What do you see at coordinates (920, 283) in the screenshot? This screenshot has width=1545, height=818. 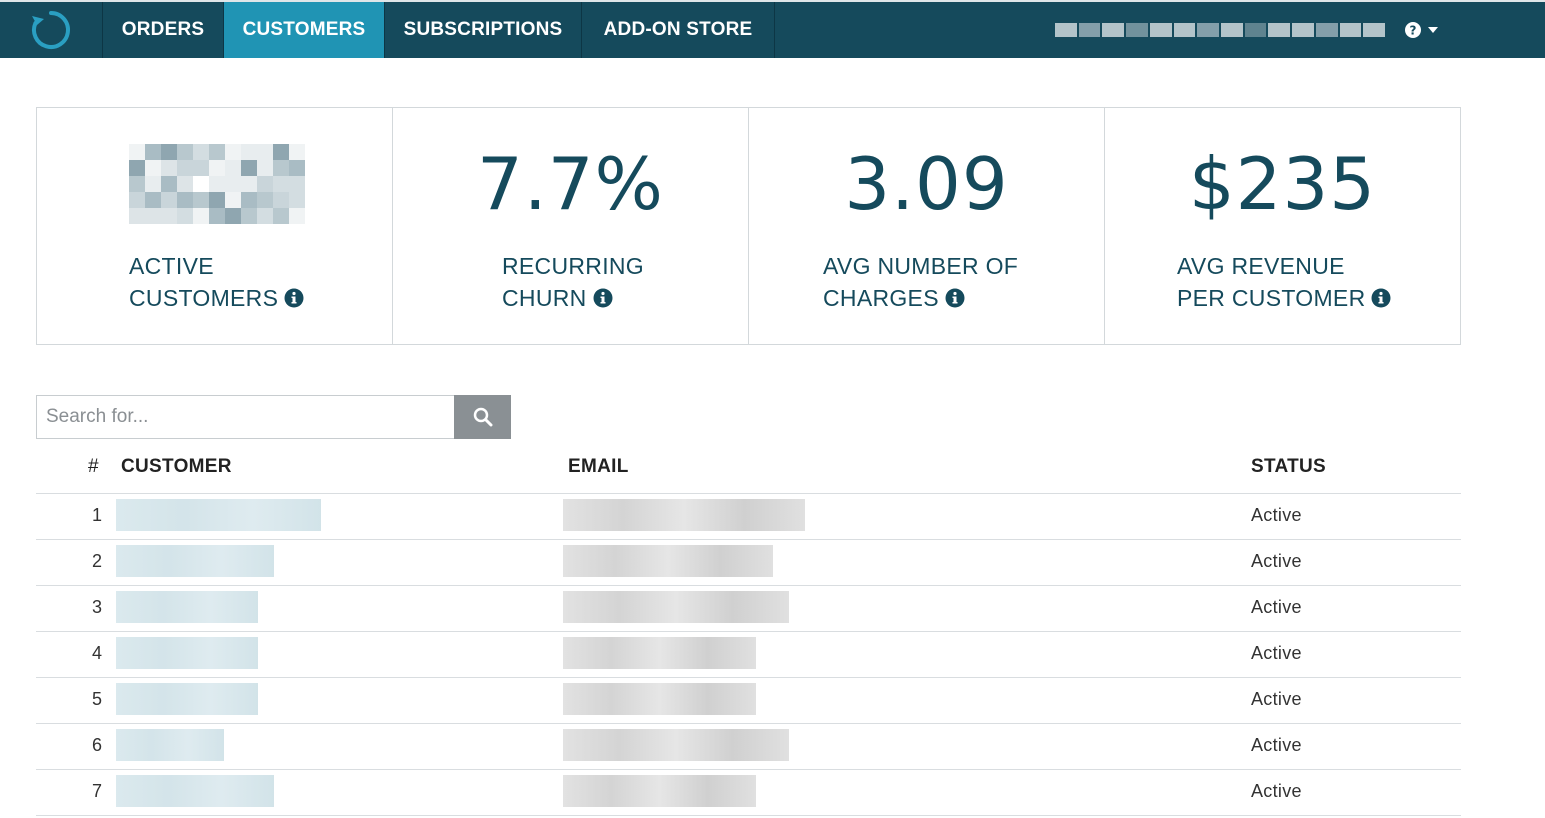 I see `stat-label: AVG NUMBER OF CHARGES` at bounding box center [920, 283].